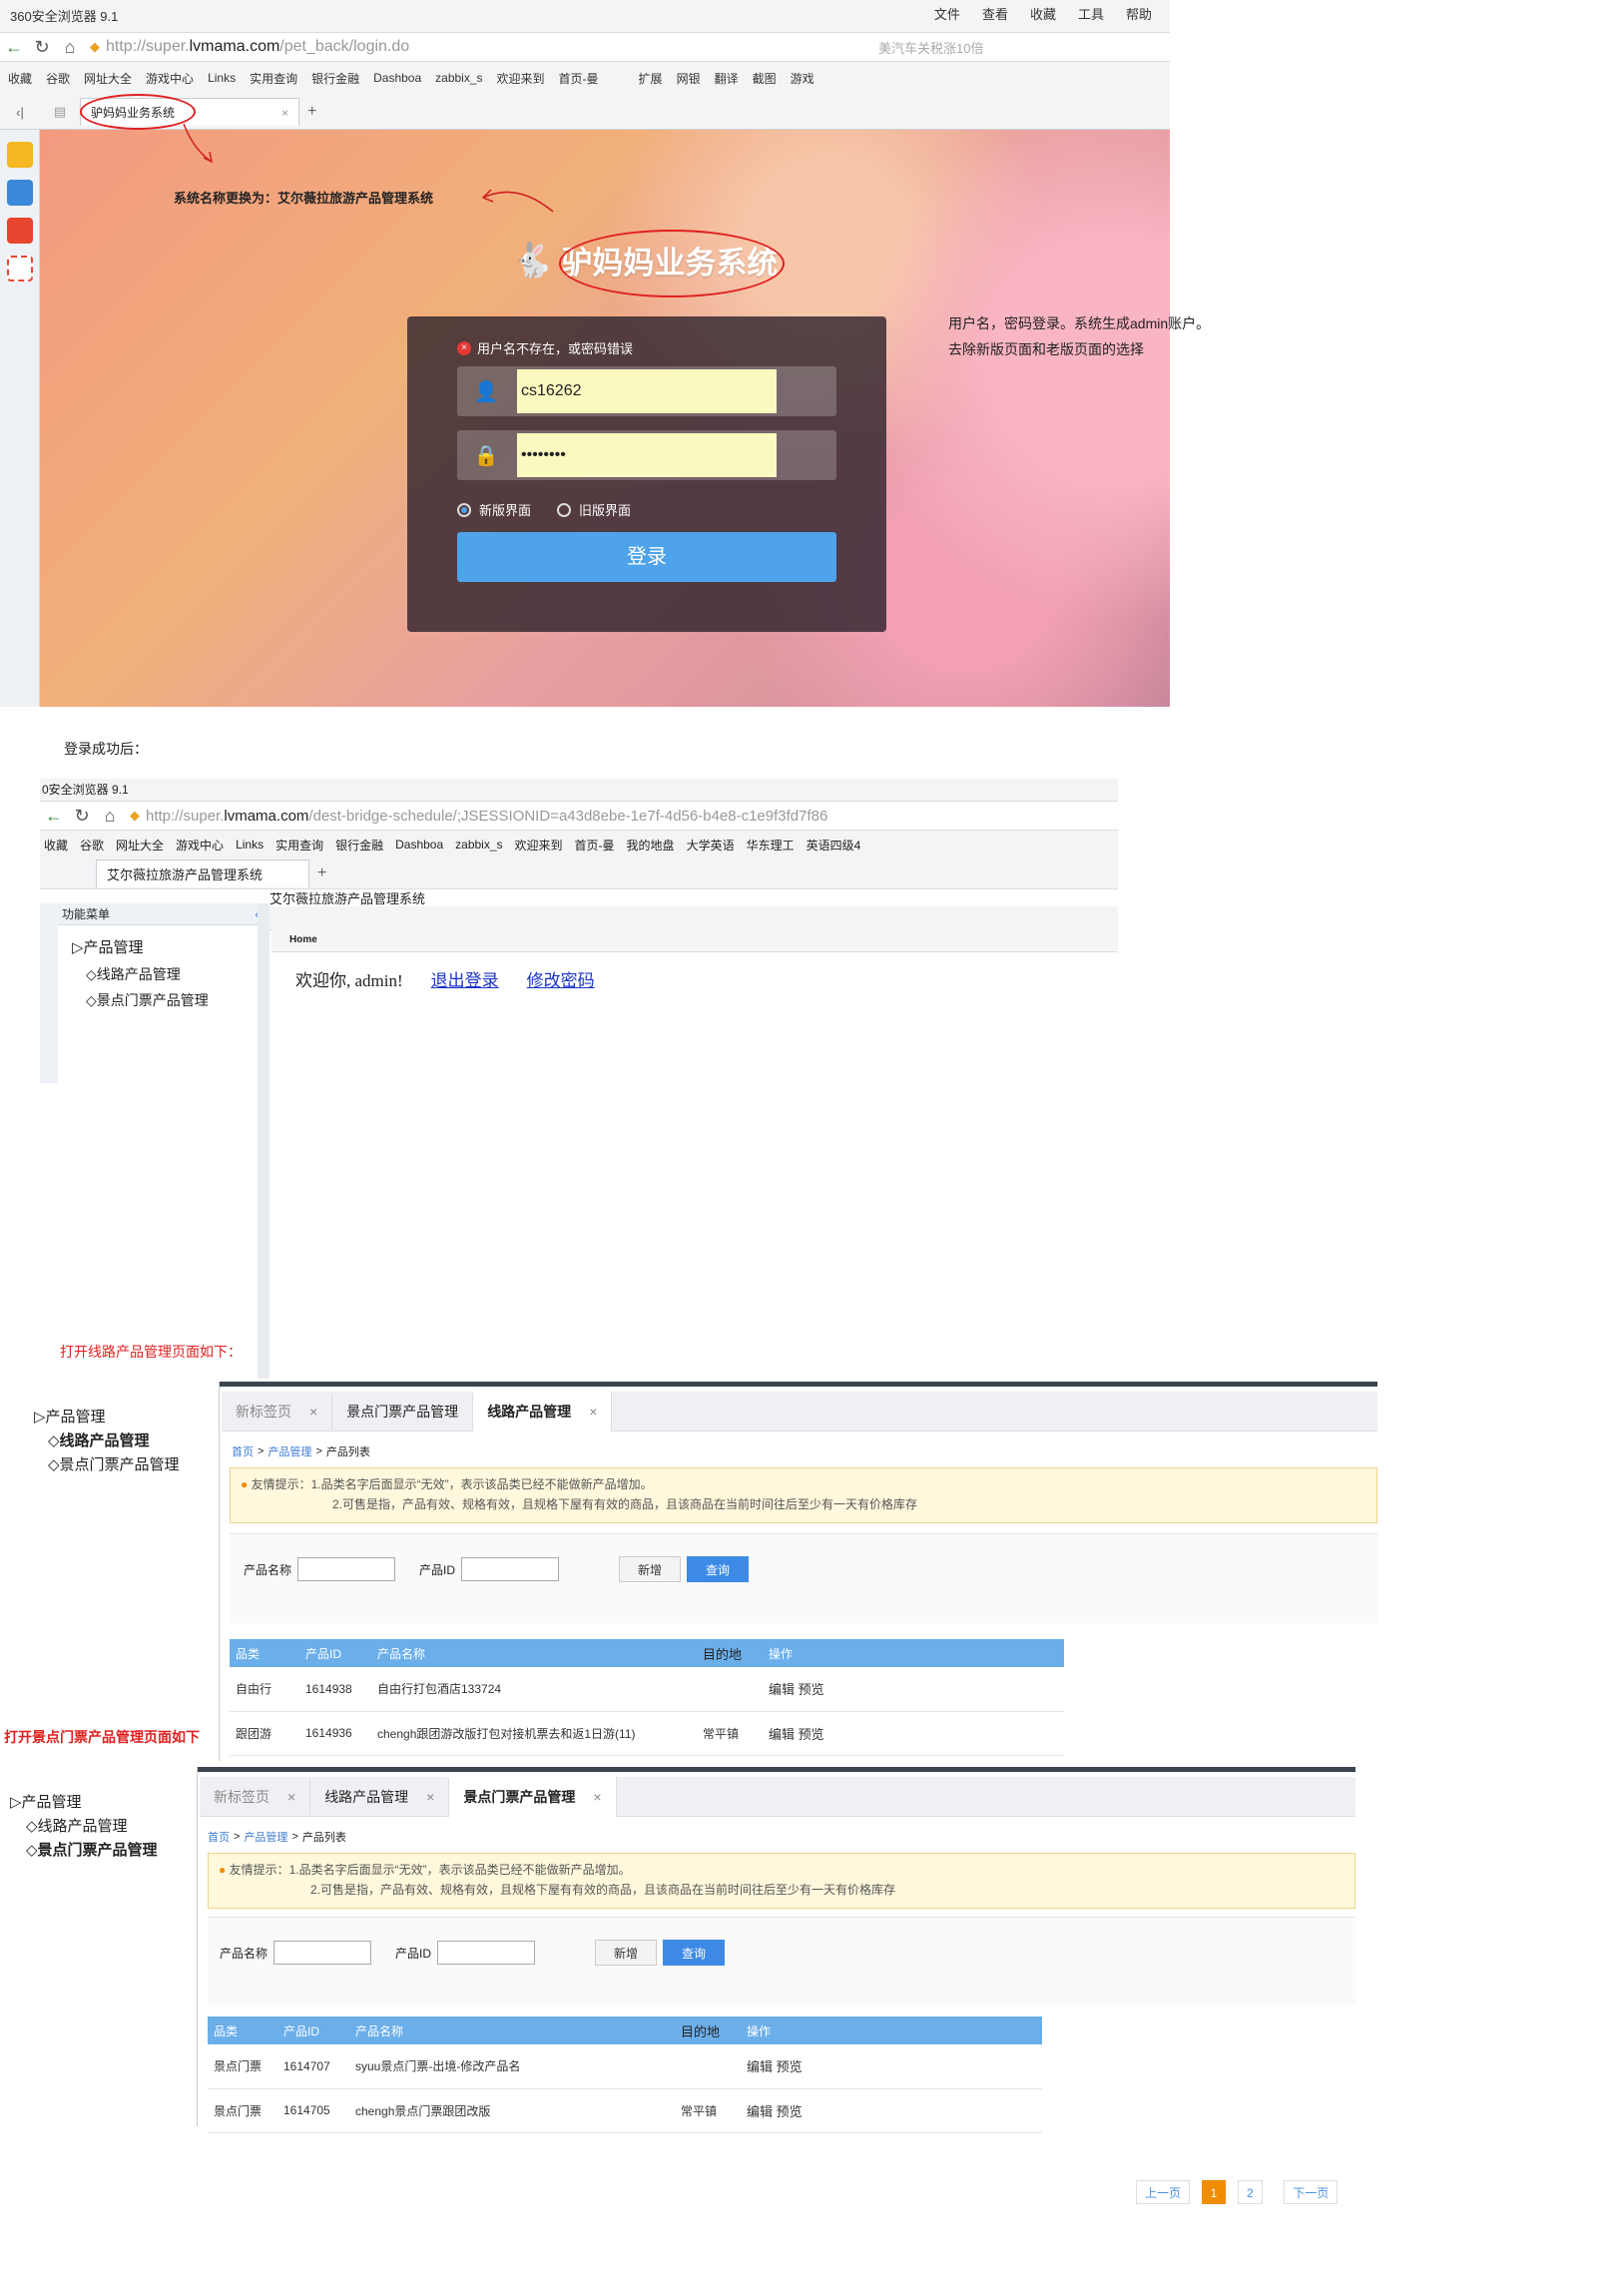  What do you see at coordinates (711, 846) in the screenshot?
I see `bookmark-item: 大学英语` at bounding box center [711, 846].